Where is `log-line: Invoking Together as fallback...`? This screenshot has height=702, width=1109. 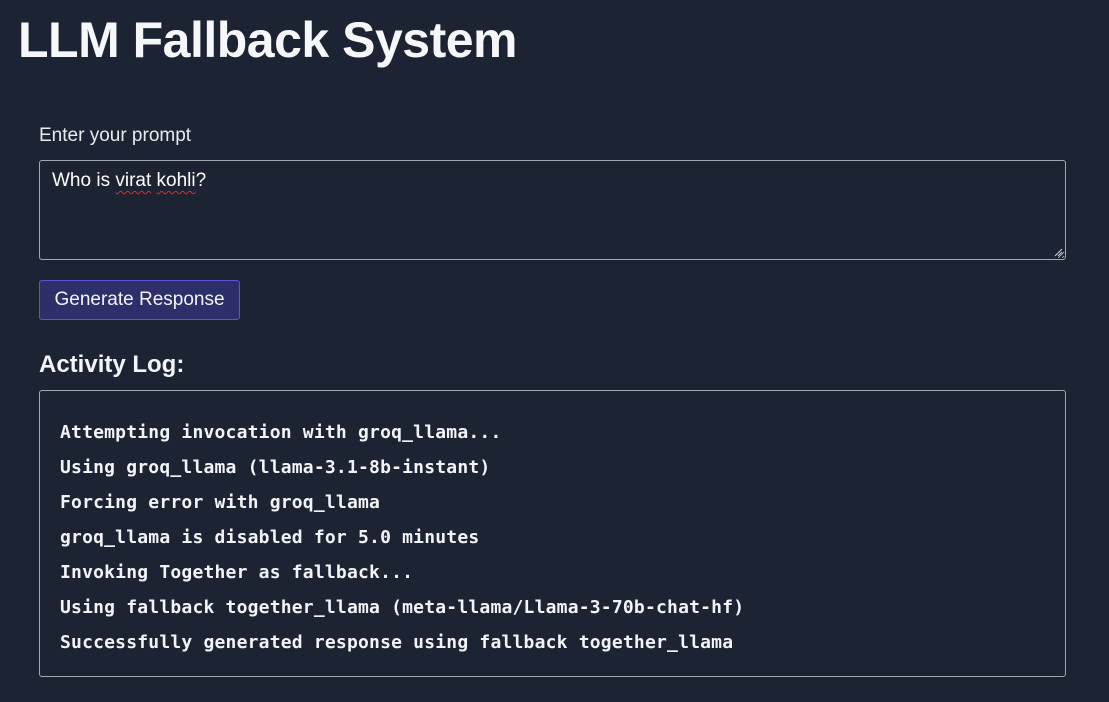 log-line: Invoking Together as fallback... is located at coordinates (237, 572).